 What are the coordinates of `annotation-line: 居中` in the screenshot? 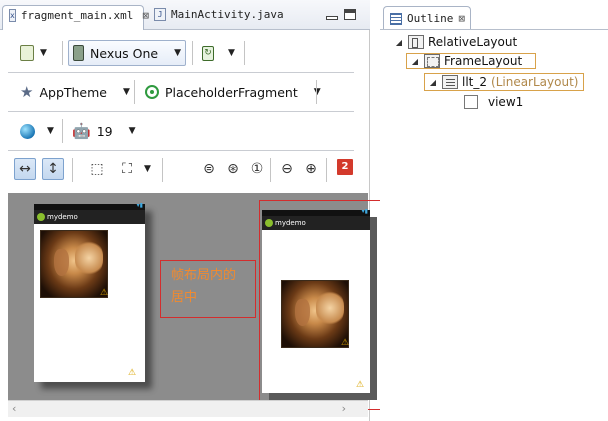 It's located at (184, 297).